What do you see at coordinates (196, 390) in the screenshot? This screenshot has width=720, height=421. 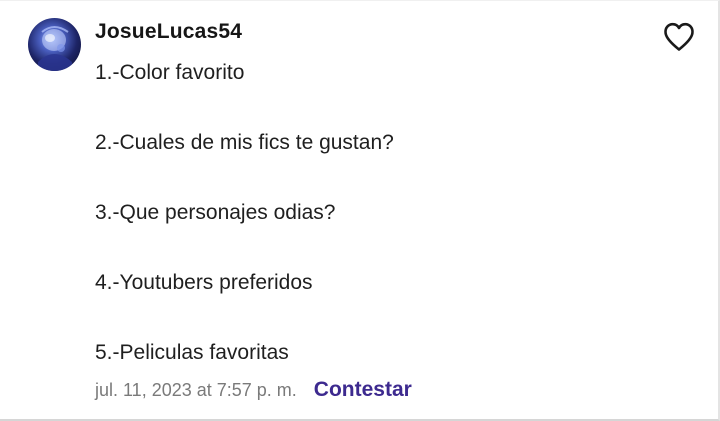 I see `comment-timestamp: jul. 11, 2023 at 7:57 p. m.` at bounding box center [196, 390].